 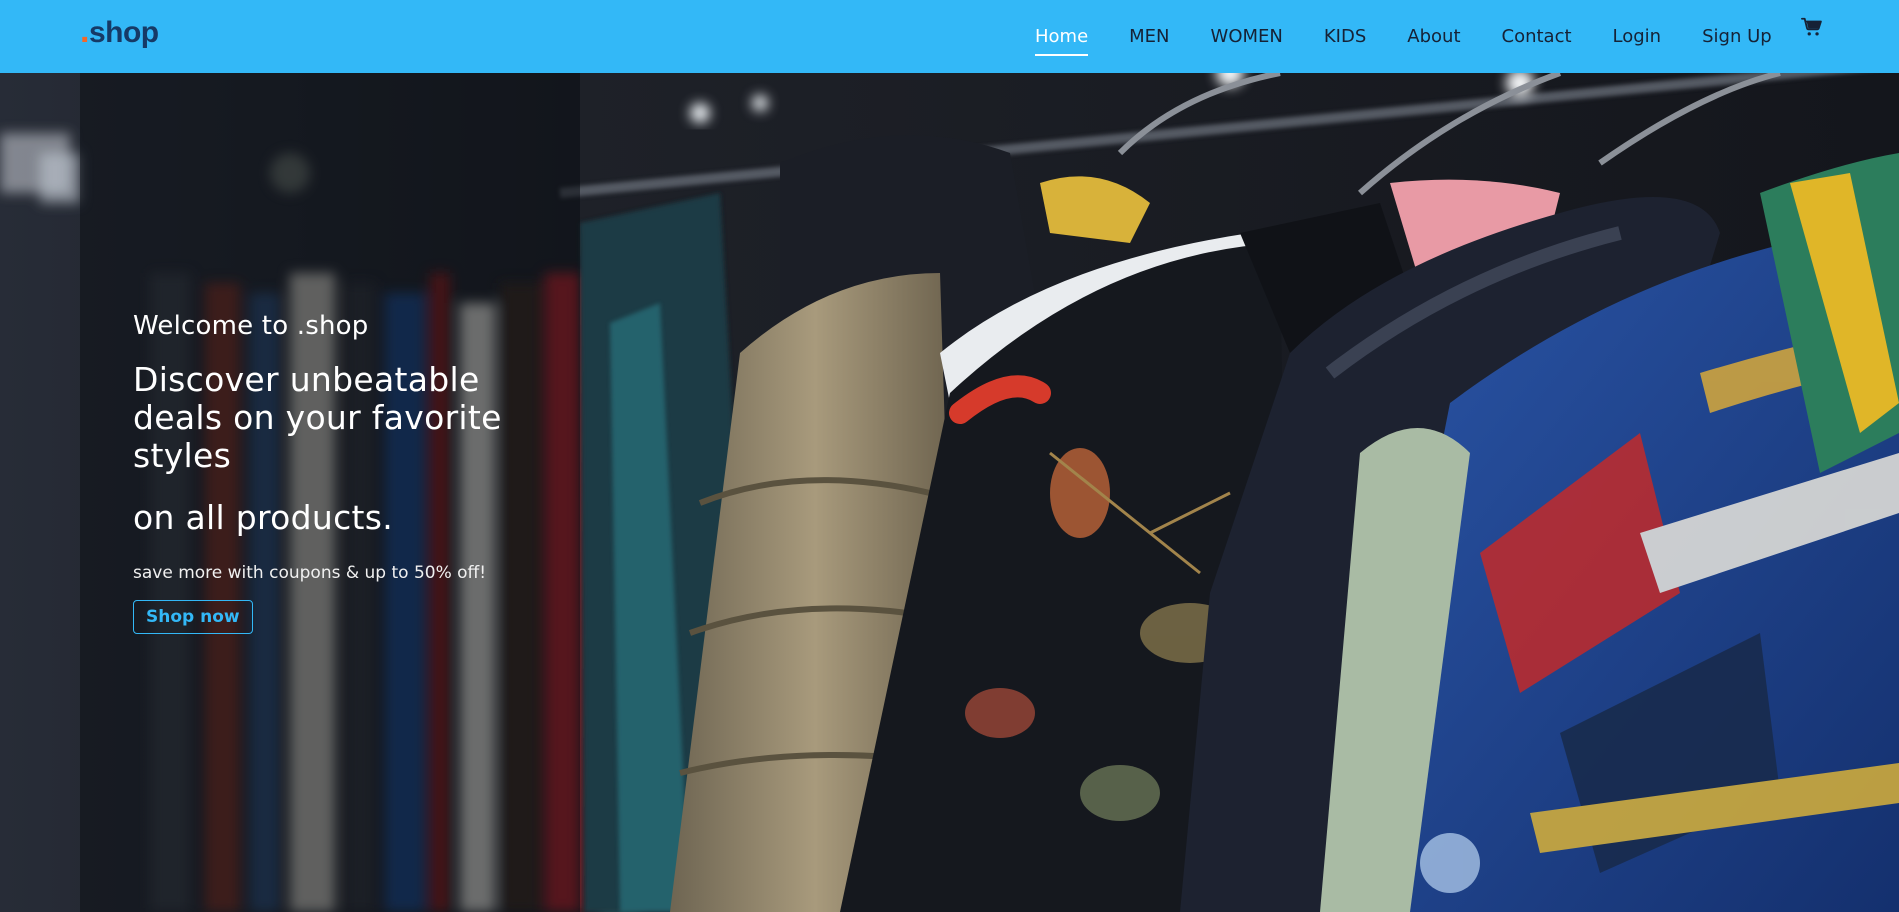 I want to click on logo-text: shop, so click(x=123, y=32).